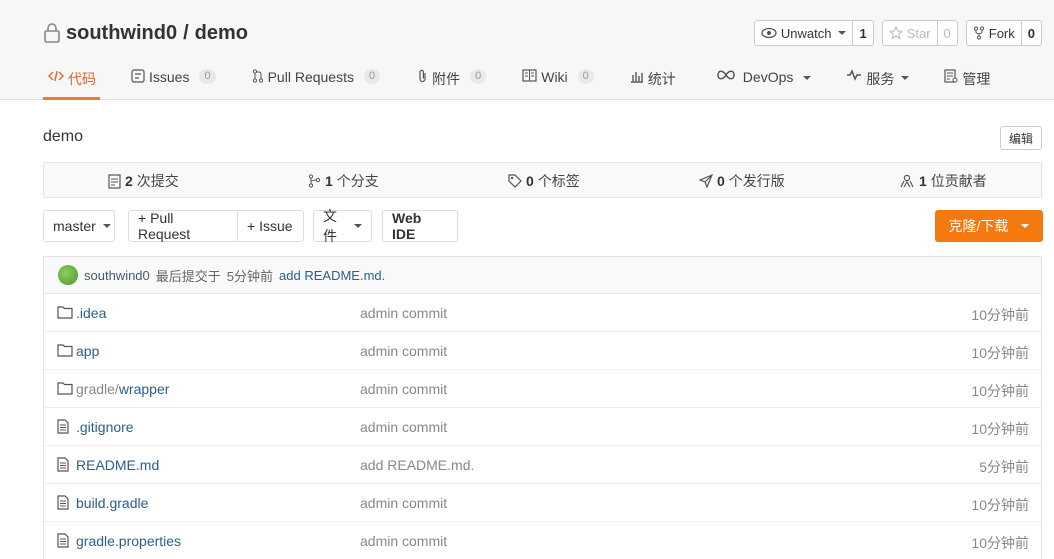  I want to click on files-dropdown-label: 文件, so click(330, 226).